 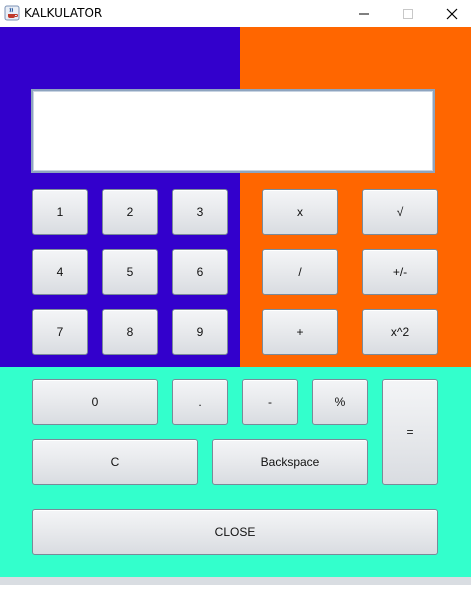 I want to click on close-icon, so click(x=452, y=14).